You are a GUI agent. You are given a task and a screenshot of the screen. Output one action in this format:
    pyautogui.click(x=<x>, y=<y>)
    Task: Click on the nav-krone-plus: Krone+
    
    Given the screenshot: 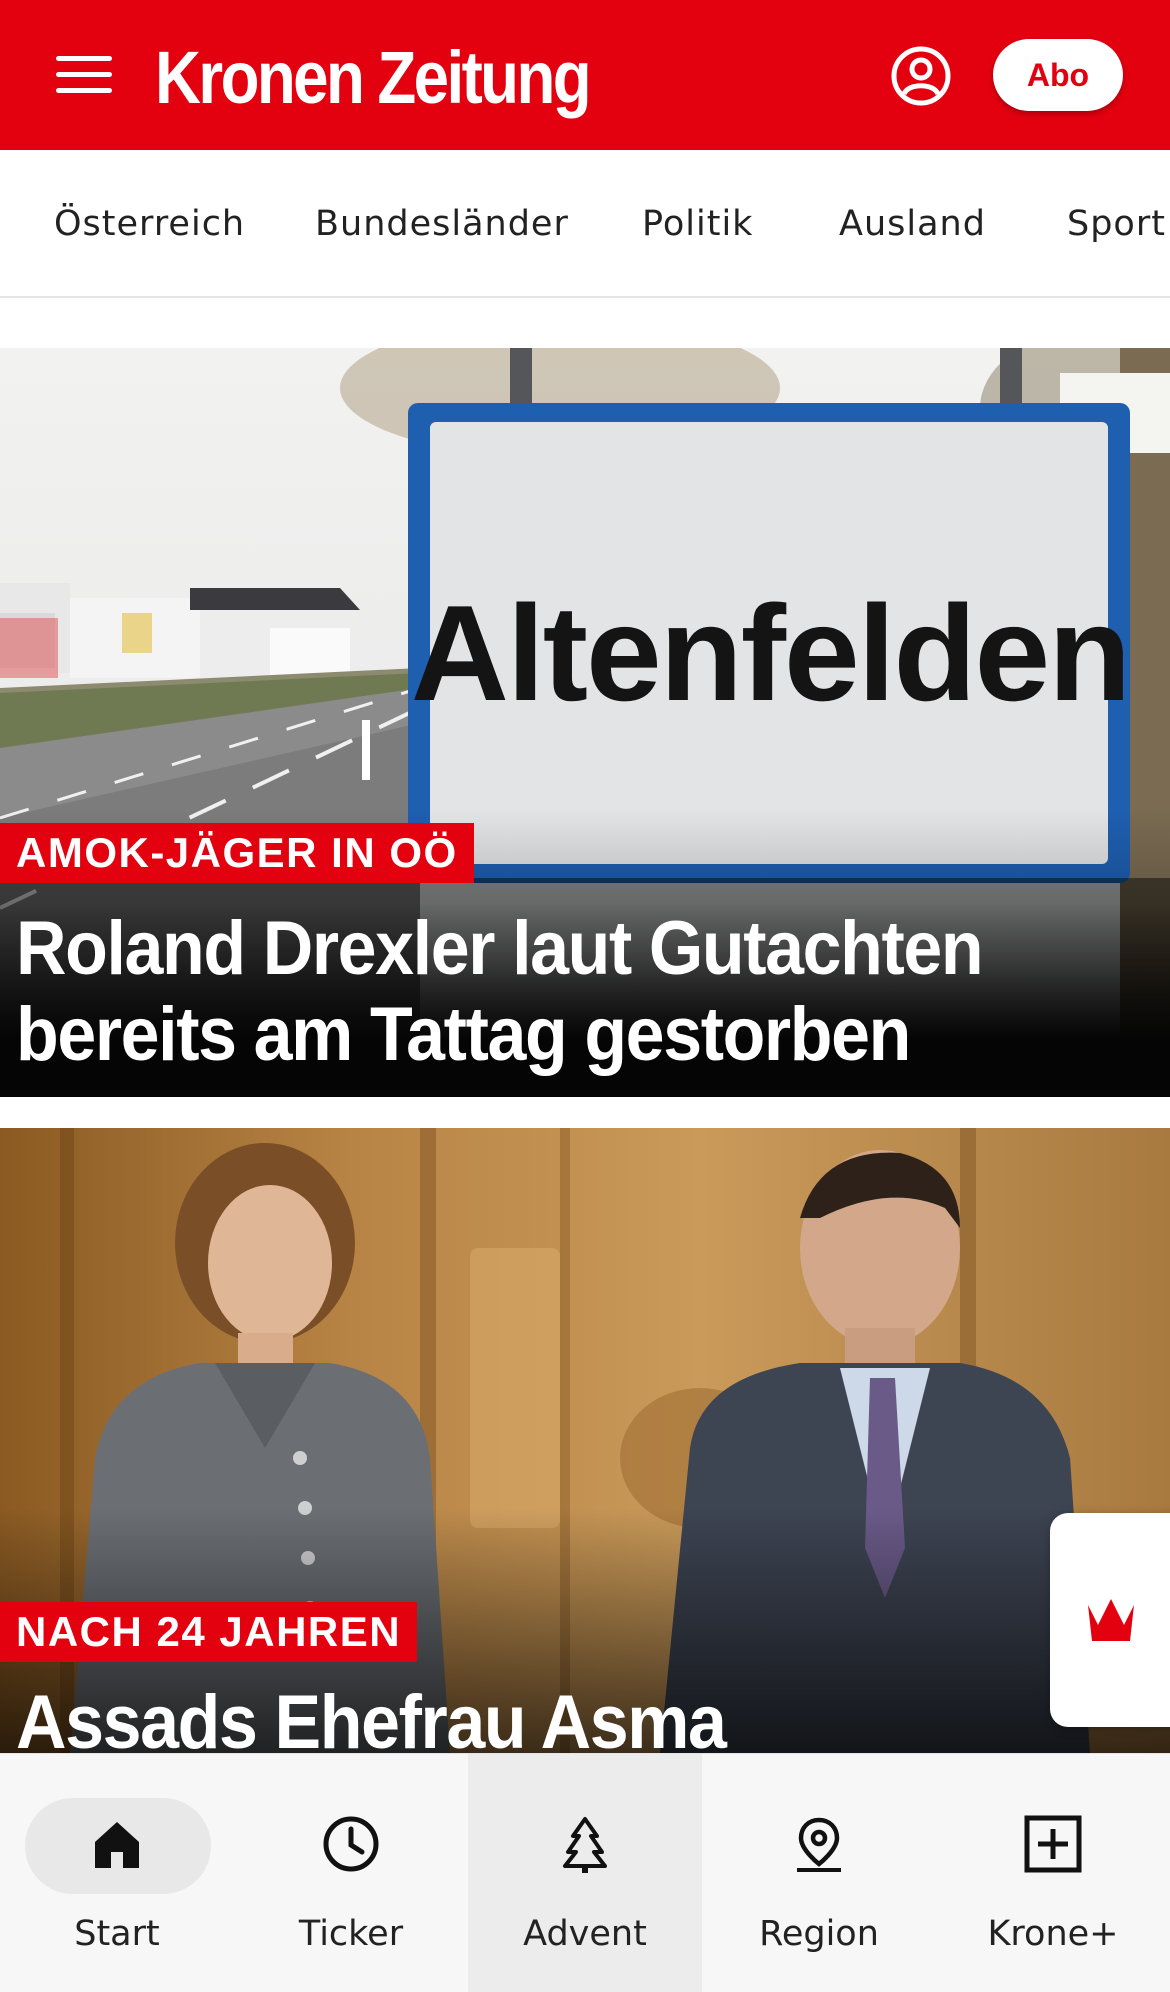 What is the action you would take?
    pyautogui.click(x=1053, y=1873)
    